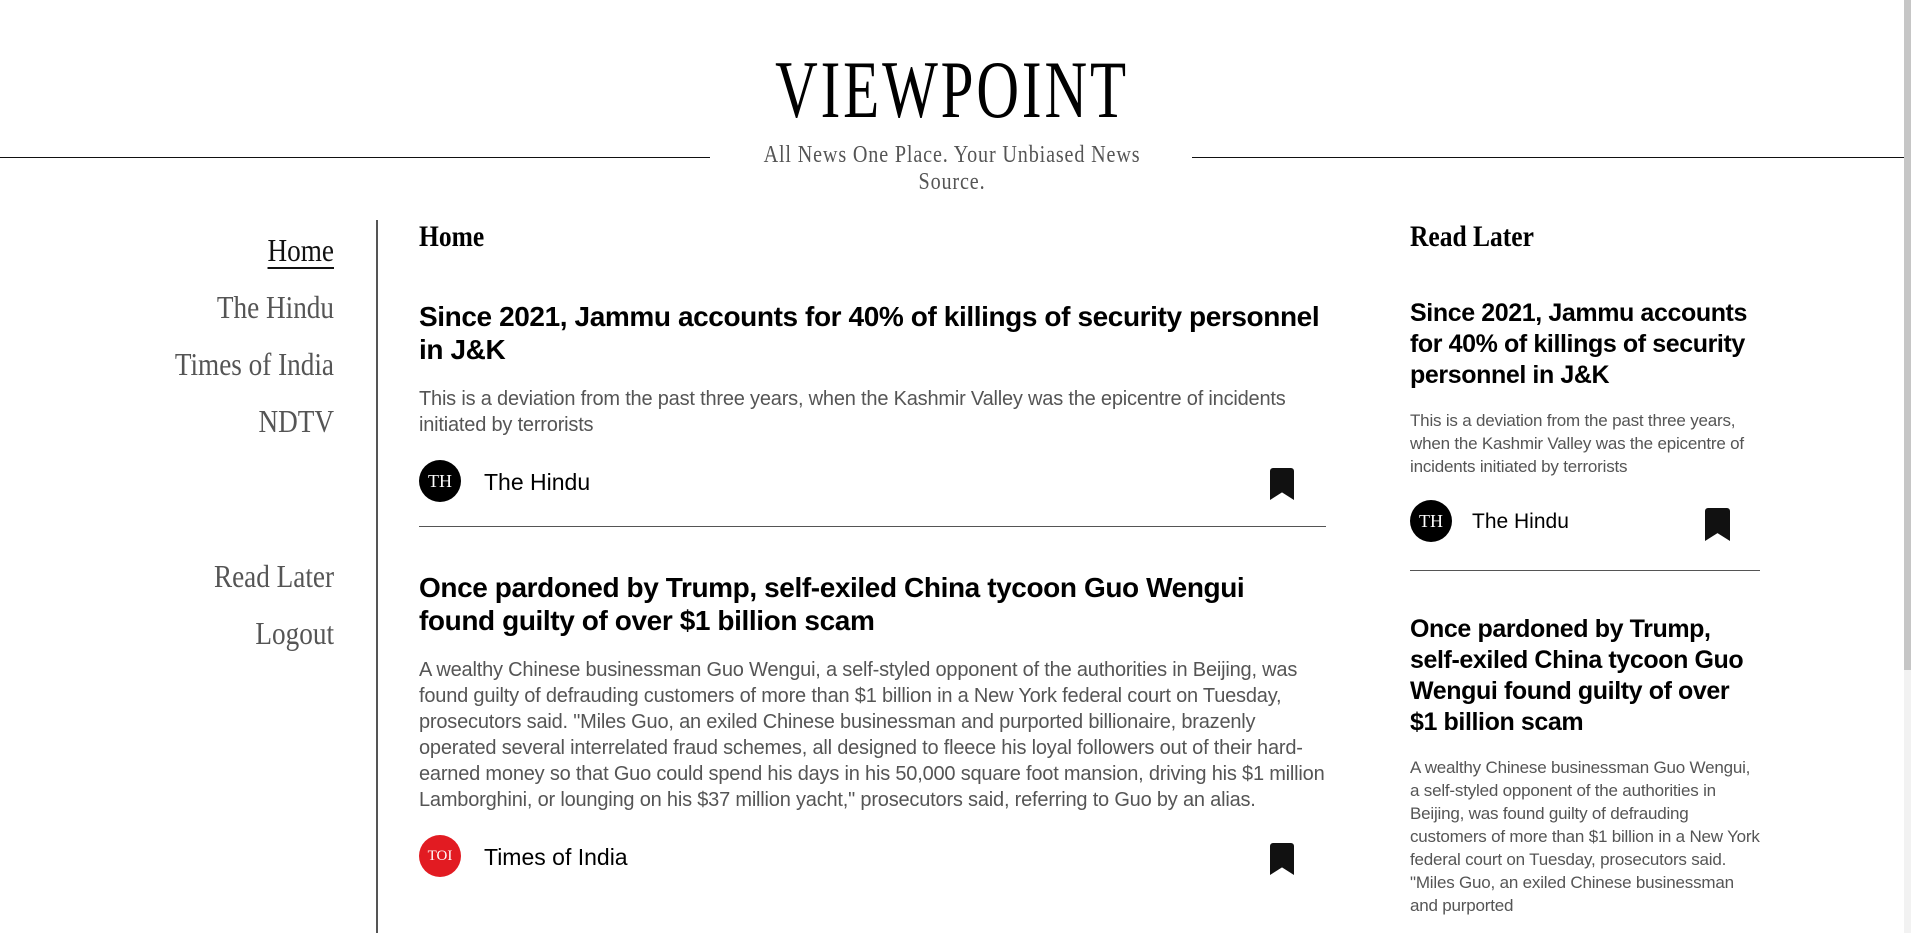 The image size is (1911, 933). I want to click on sidebar-divider, so click(377, 576).